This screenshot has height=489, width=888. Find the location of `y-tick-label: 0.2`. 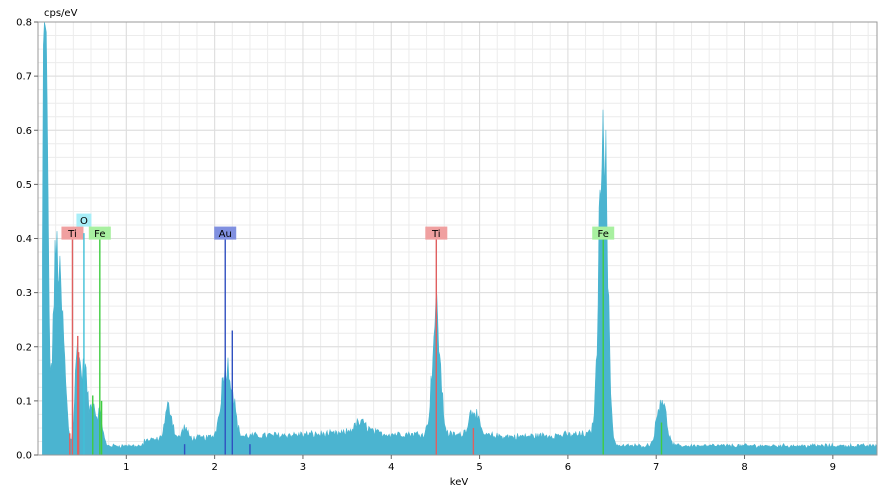

y-tick-label: 0.2 is located at coordinates (24, 347).